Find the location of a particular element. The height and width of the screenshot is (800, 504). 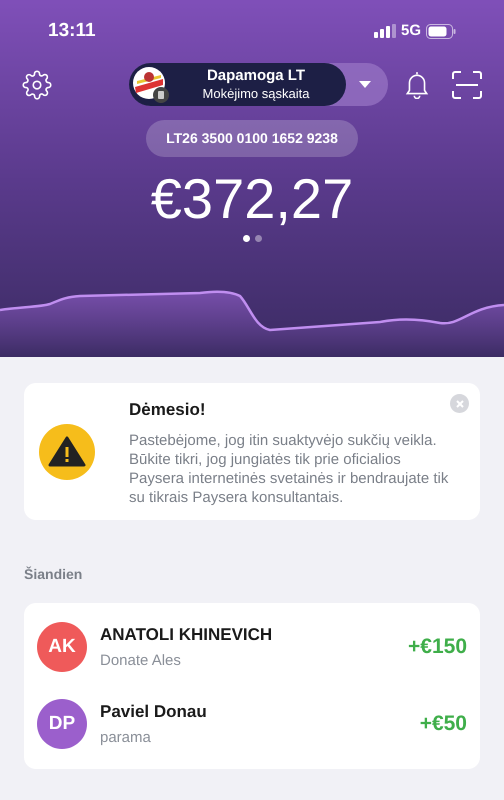

scan-button is located at coordinates (467, 84).